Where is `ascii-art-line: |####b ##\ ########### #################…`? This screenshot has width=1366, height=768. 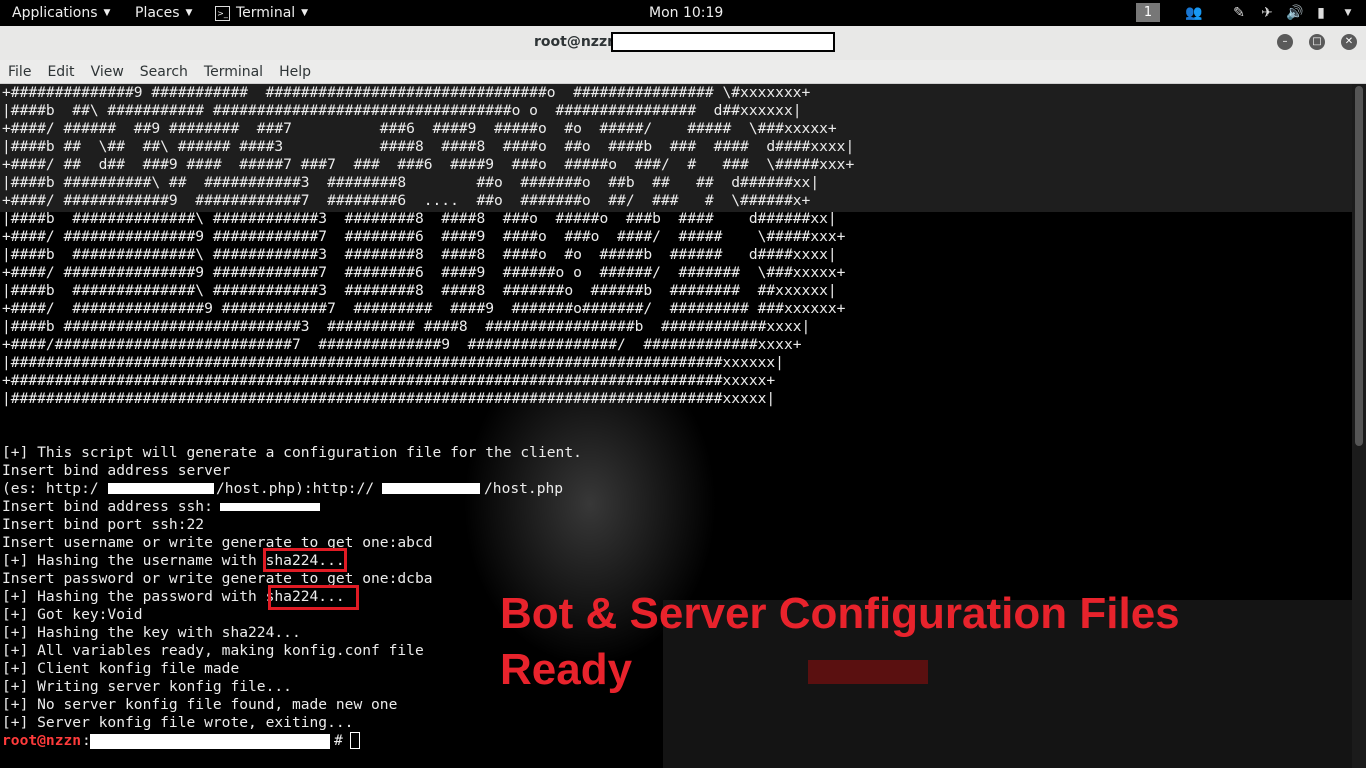 ascii-art-line: |####b ##\ ########### #################… is located at coordinates (402, 110).